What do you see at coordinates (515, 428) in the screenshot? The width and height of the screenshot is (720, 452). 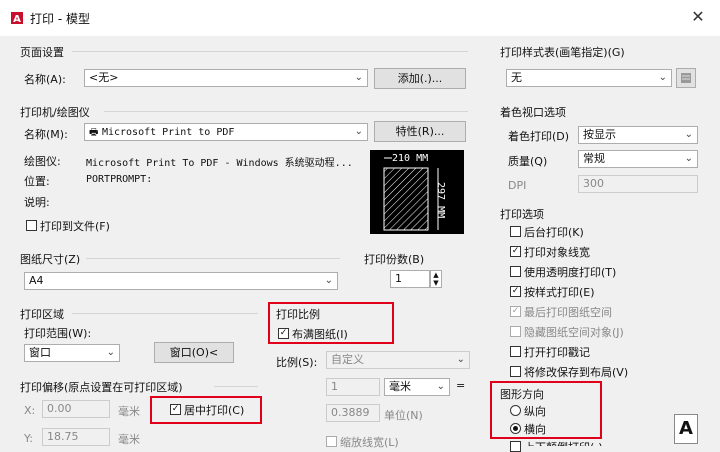 I see `landscape-radio` at bounding box center [515, 428].